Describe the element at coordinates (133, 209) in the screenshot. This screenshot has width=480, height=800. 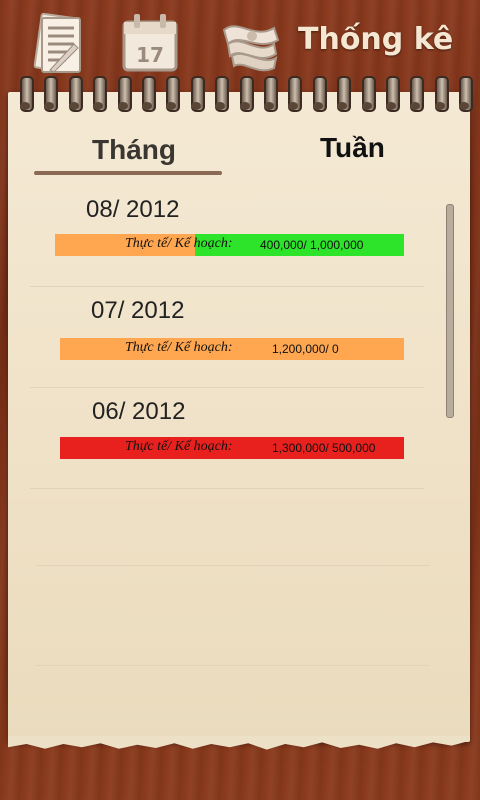
I see `month-title: 08/ 2012` at that location.